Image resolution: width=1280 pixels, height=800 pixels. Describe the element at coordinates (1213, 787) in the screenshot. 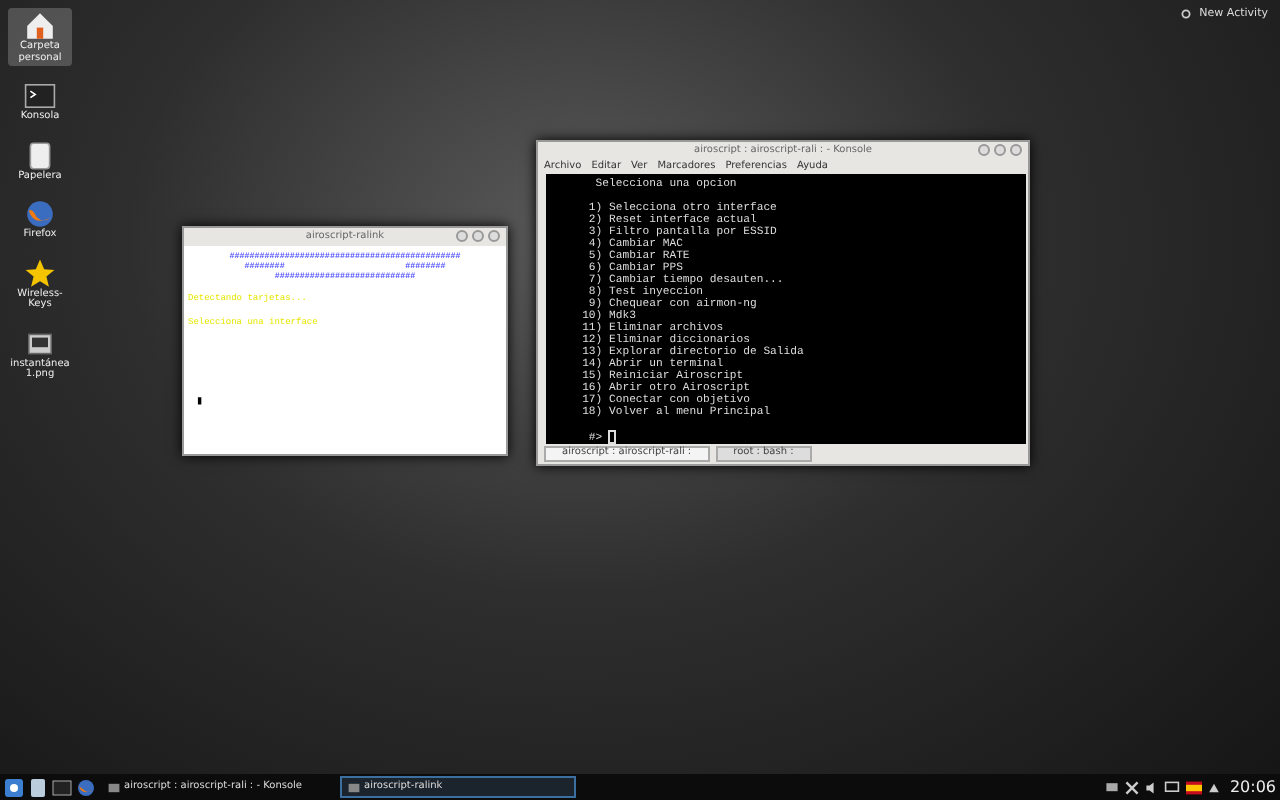

I see `arrow-up-icon` at that location.